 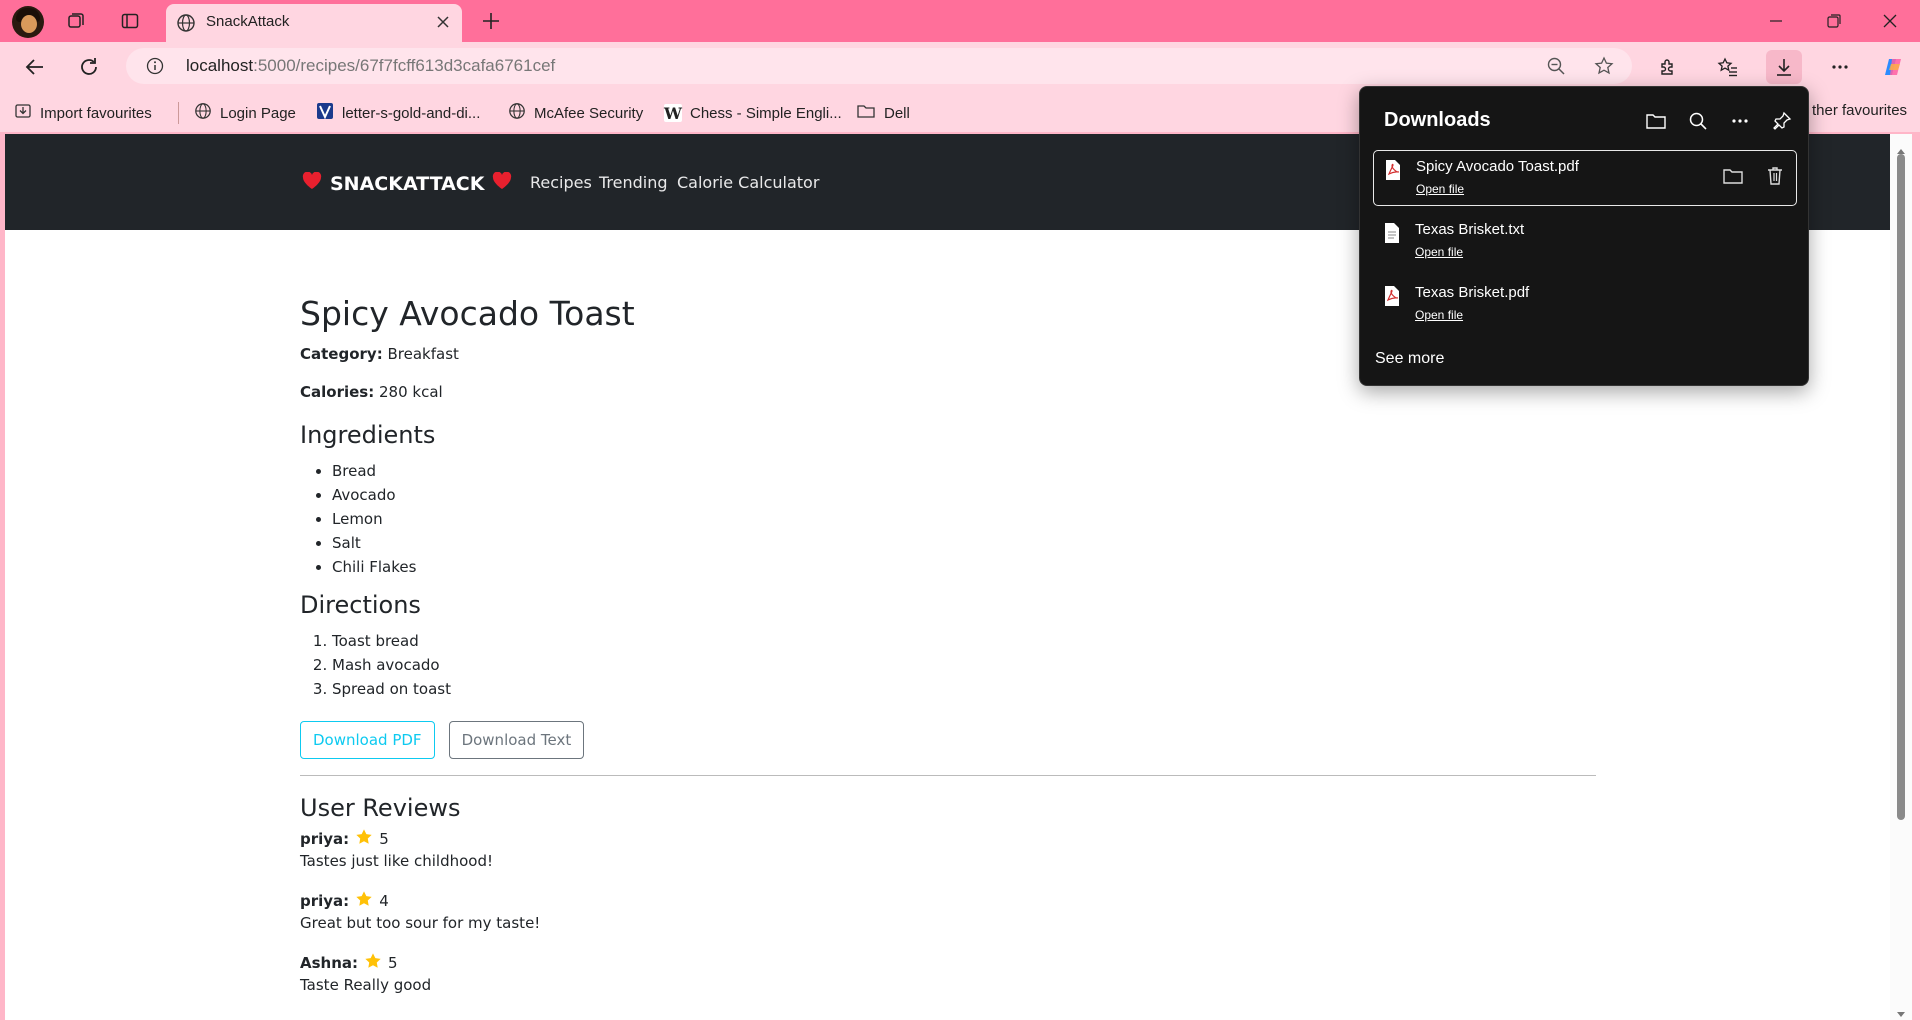 What do you see at coordinates (76, 21) in the screenshot?
I see `workspaces-icon` at bounding box center [76, 21].